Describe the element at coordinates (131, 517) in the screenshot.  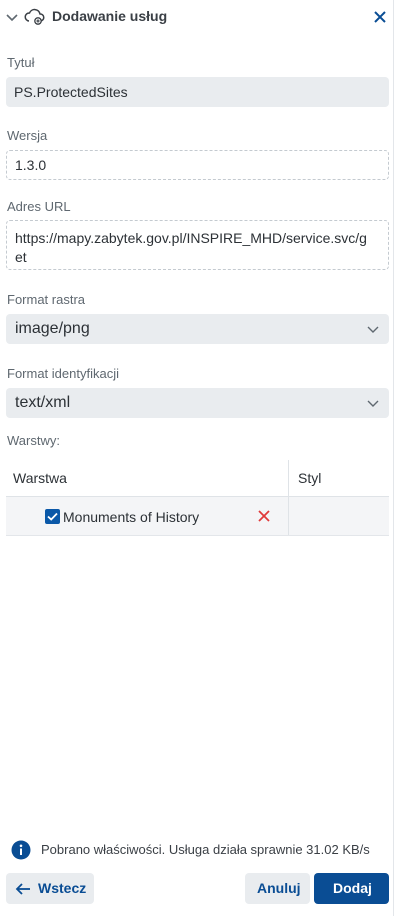
I see `layer-name: Monuments of History` at that location.